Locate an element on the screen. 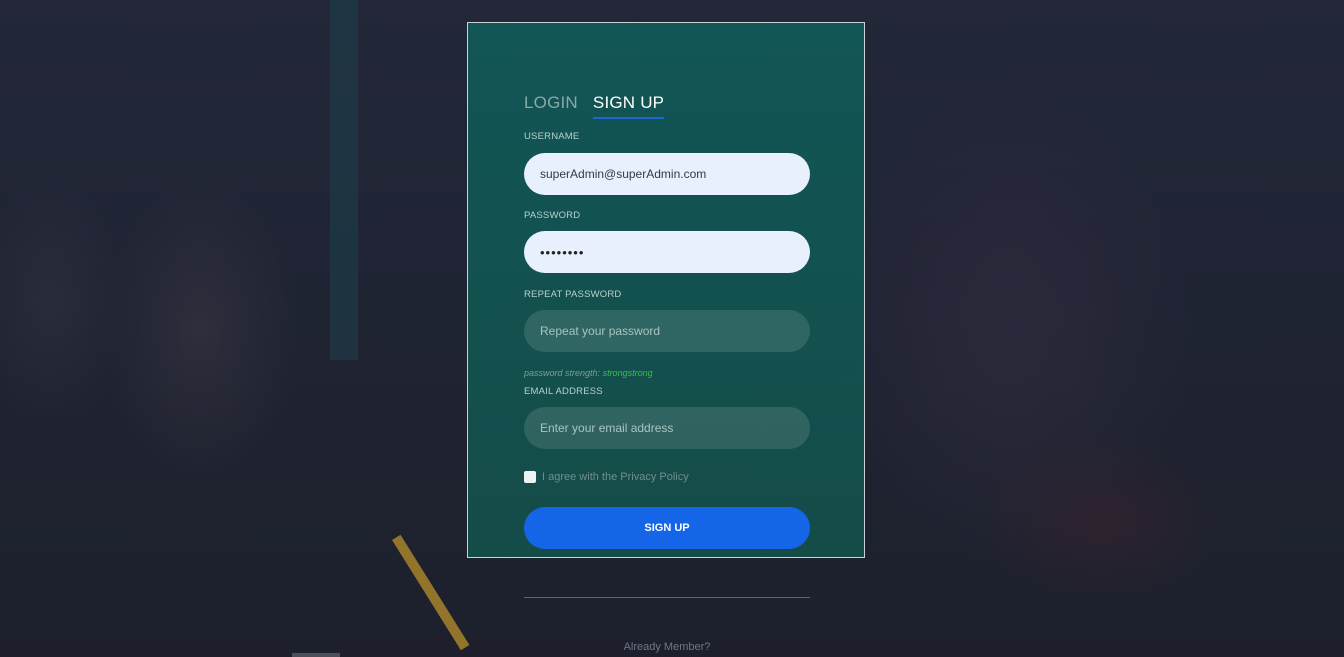 The image size is (1344, 657). privacy-checkbox is located at coordinates (530, 477).